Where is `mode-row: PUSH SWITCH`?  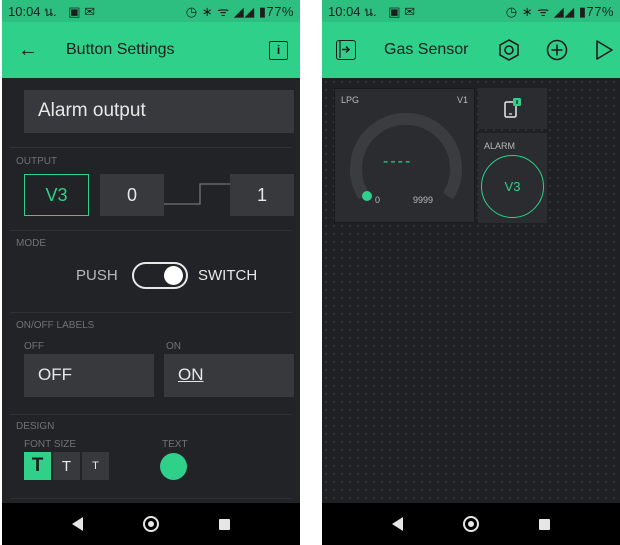
mode-row: PUSH SWITCH is located at coordinates (151, 275).